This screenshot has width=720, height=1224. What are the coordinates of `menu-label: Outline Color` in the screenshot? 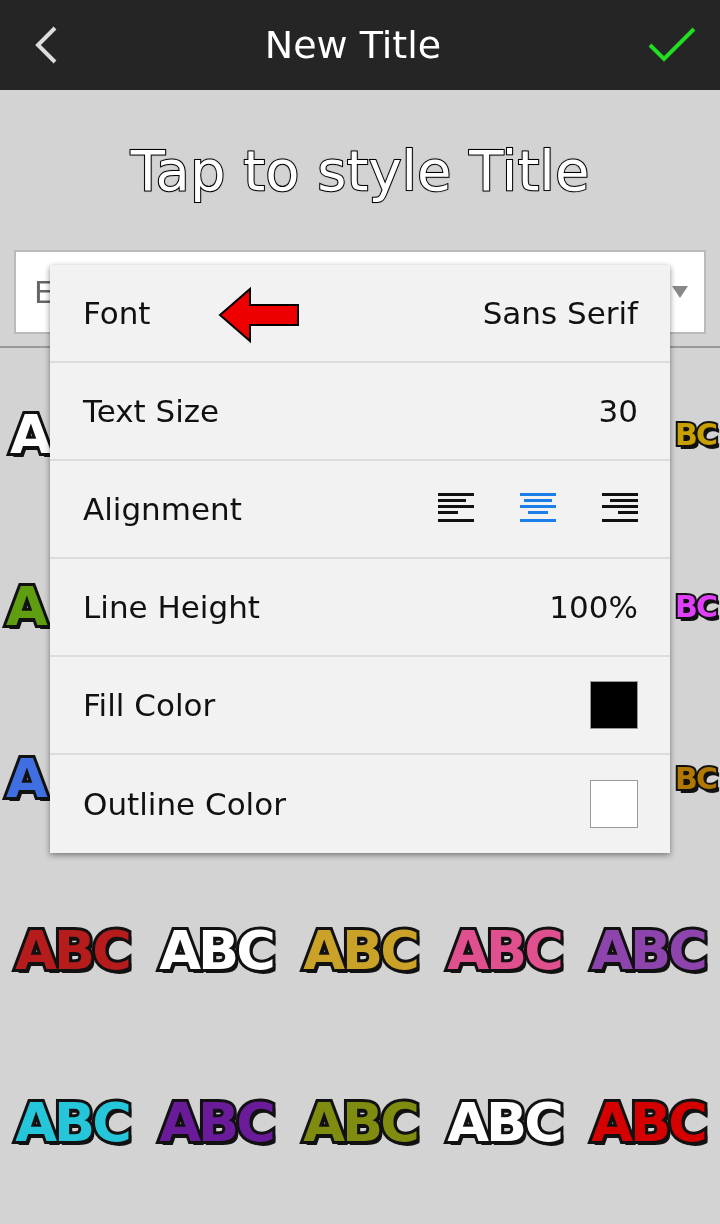 It's located at (184, 804).